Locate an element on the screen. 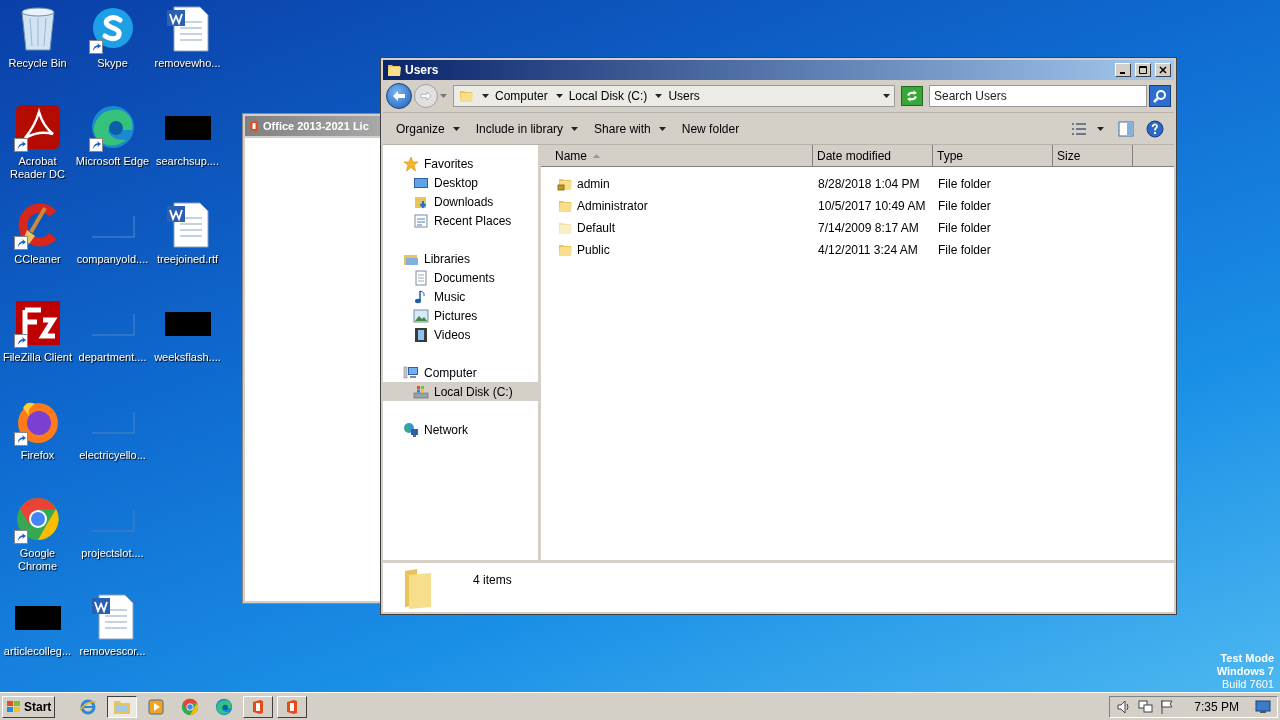  breadcrumb-segment: Computer is located at coordinates (521, 96).